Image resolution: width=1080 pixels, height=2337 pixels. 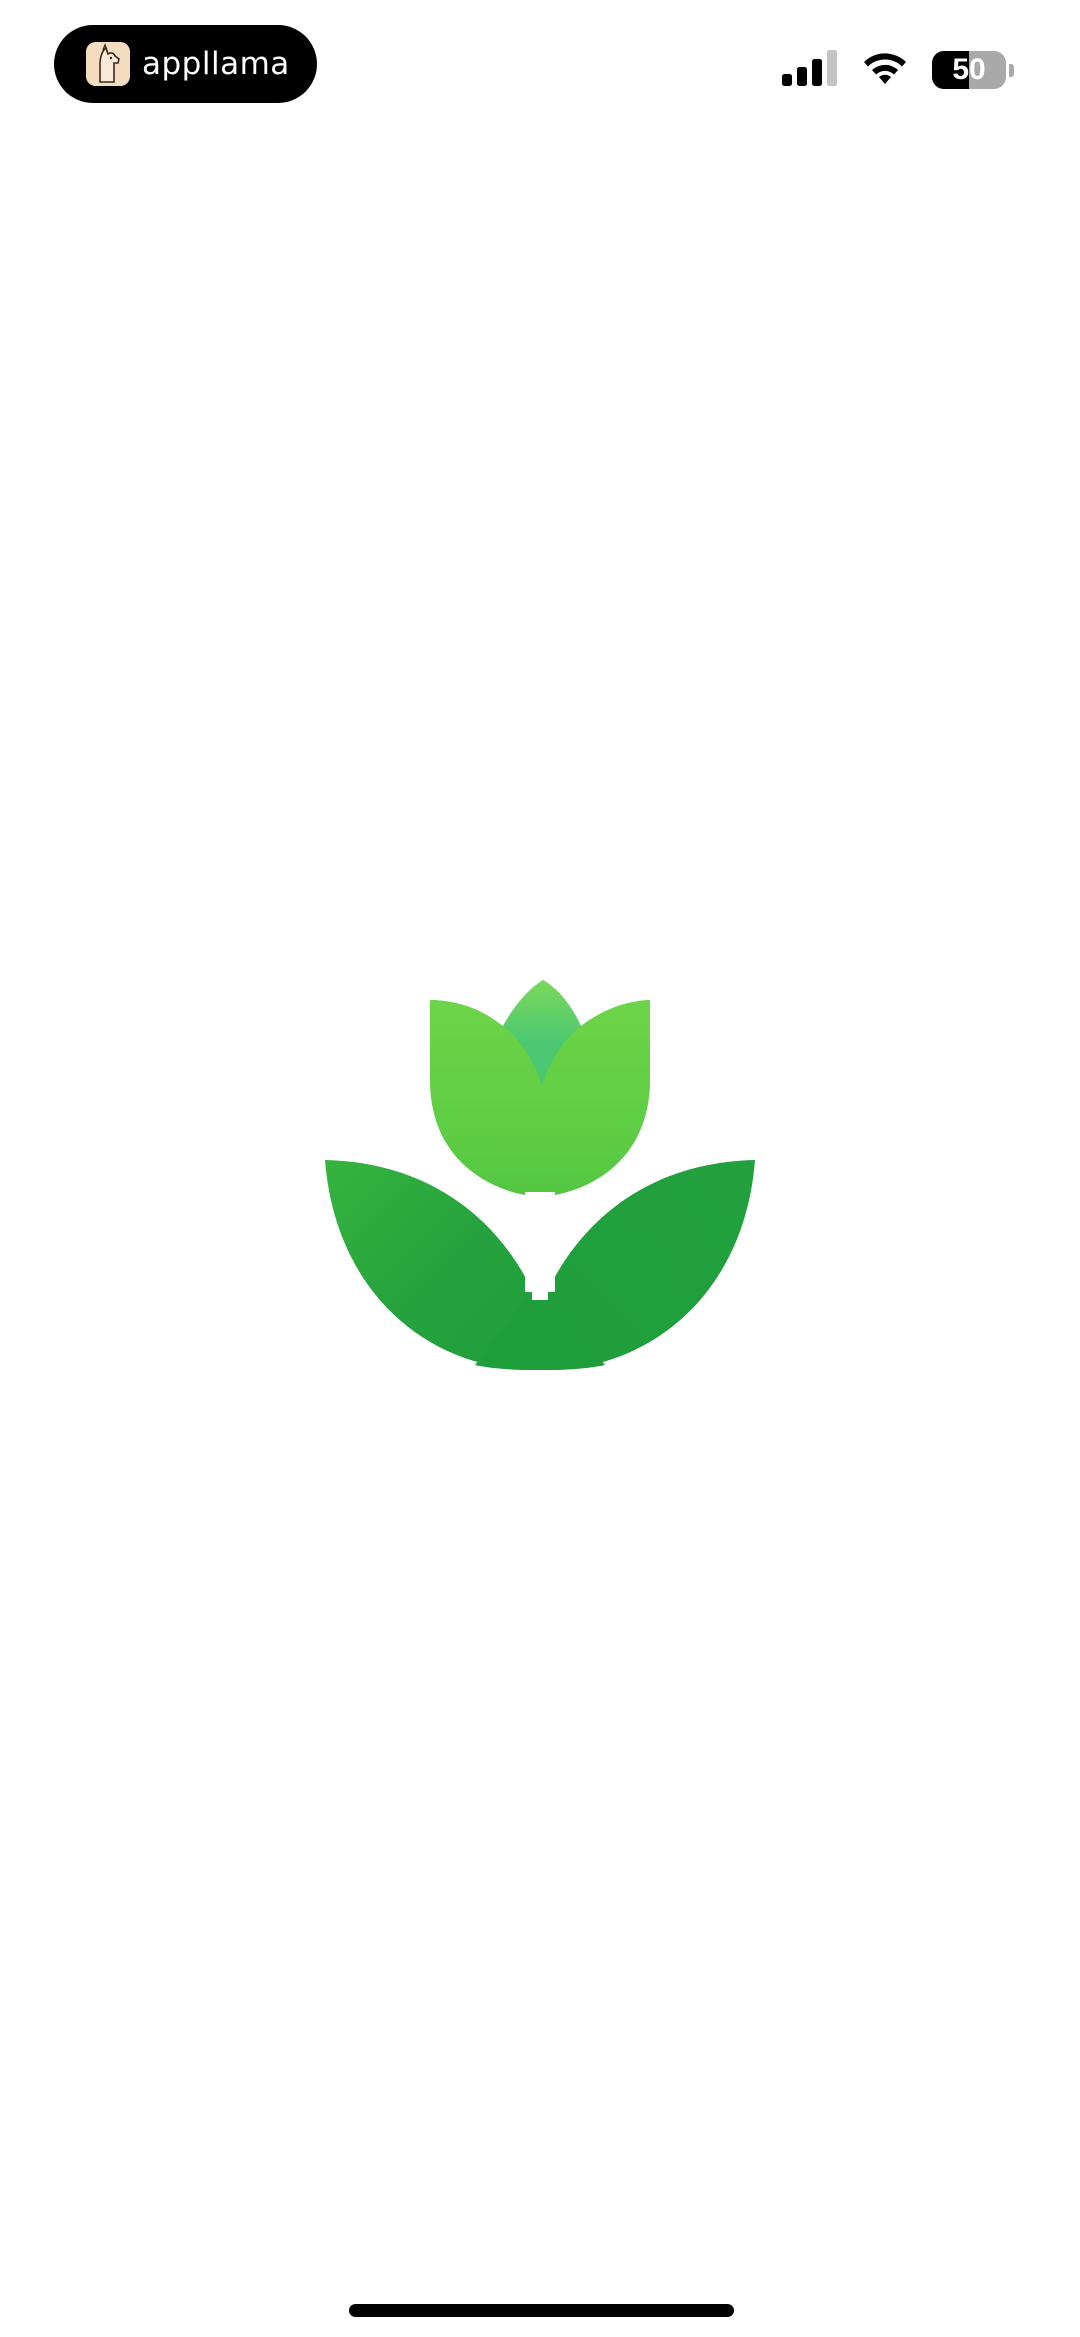 What do you see at coordinates (541, 2310) in the screenshot?
I see `home-indicator` at bounding box center [541, 2310].